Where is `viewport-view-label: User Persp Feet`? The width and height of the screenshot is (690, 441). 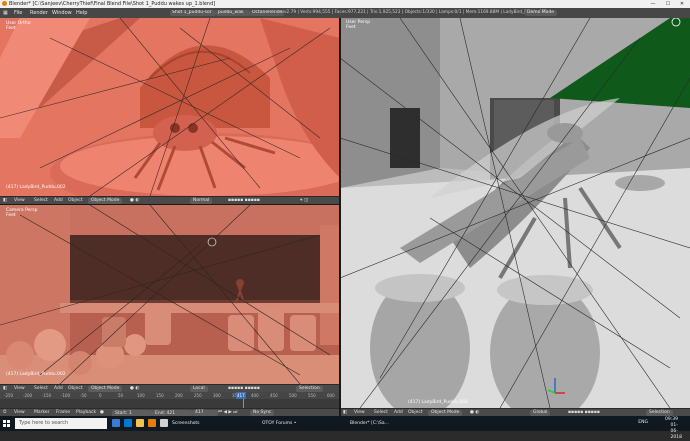
viewport-view-label: User Persp Feet is located at coordinates (358, 25).